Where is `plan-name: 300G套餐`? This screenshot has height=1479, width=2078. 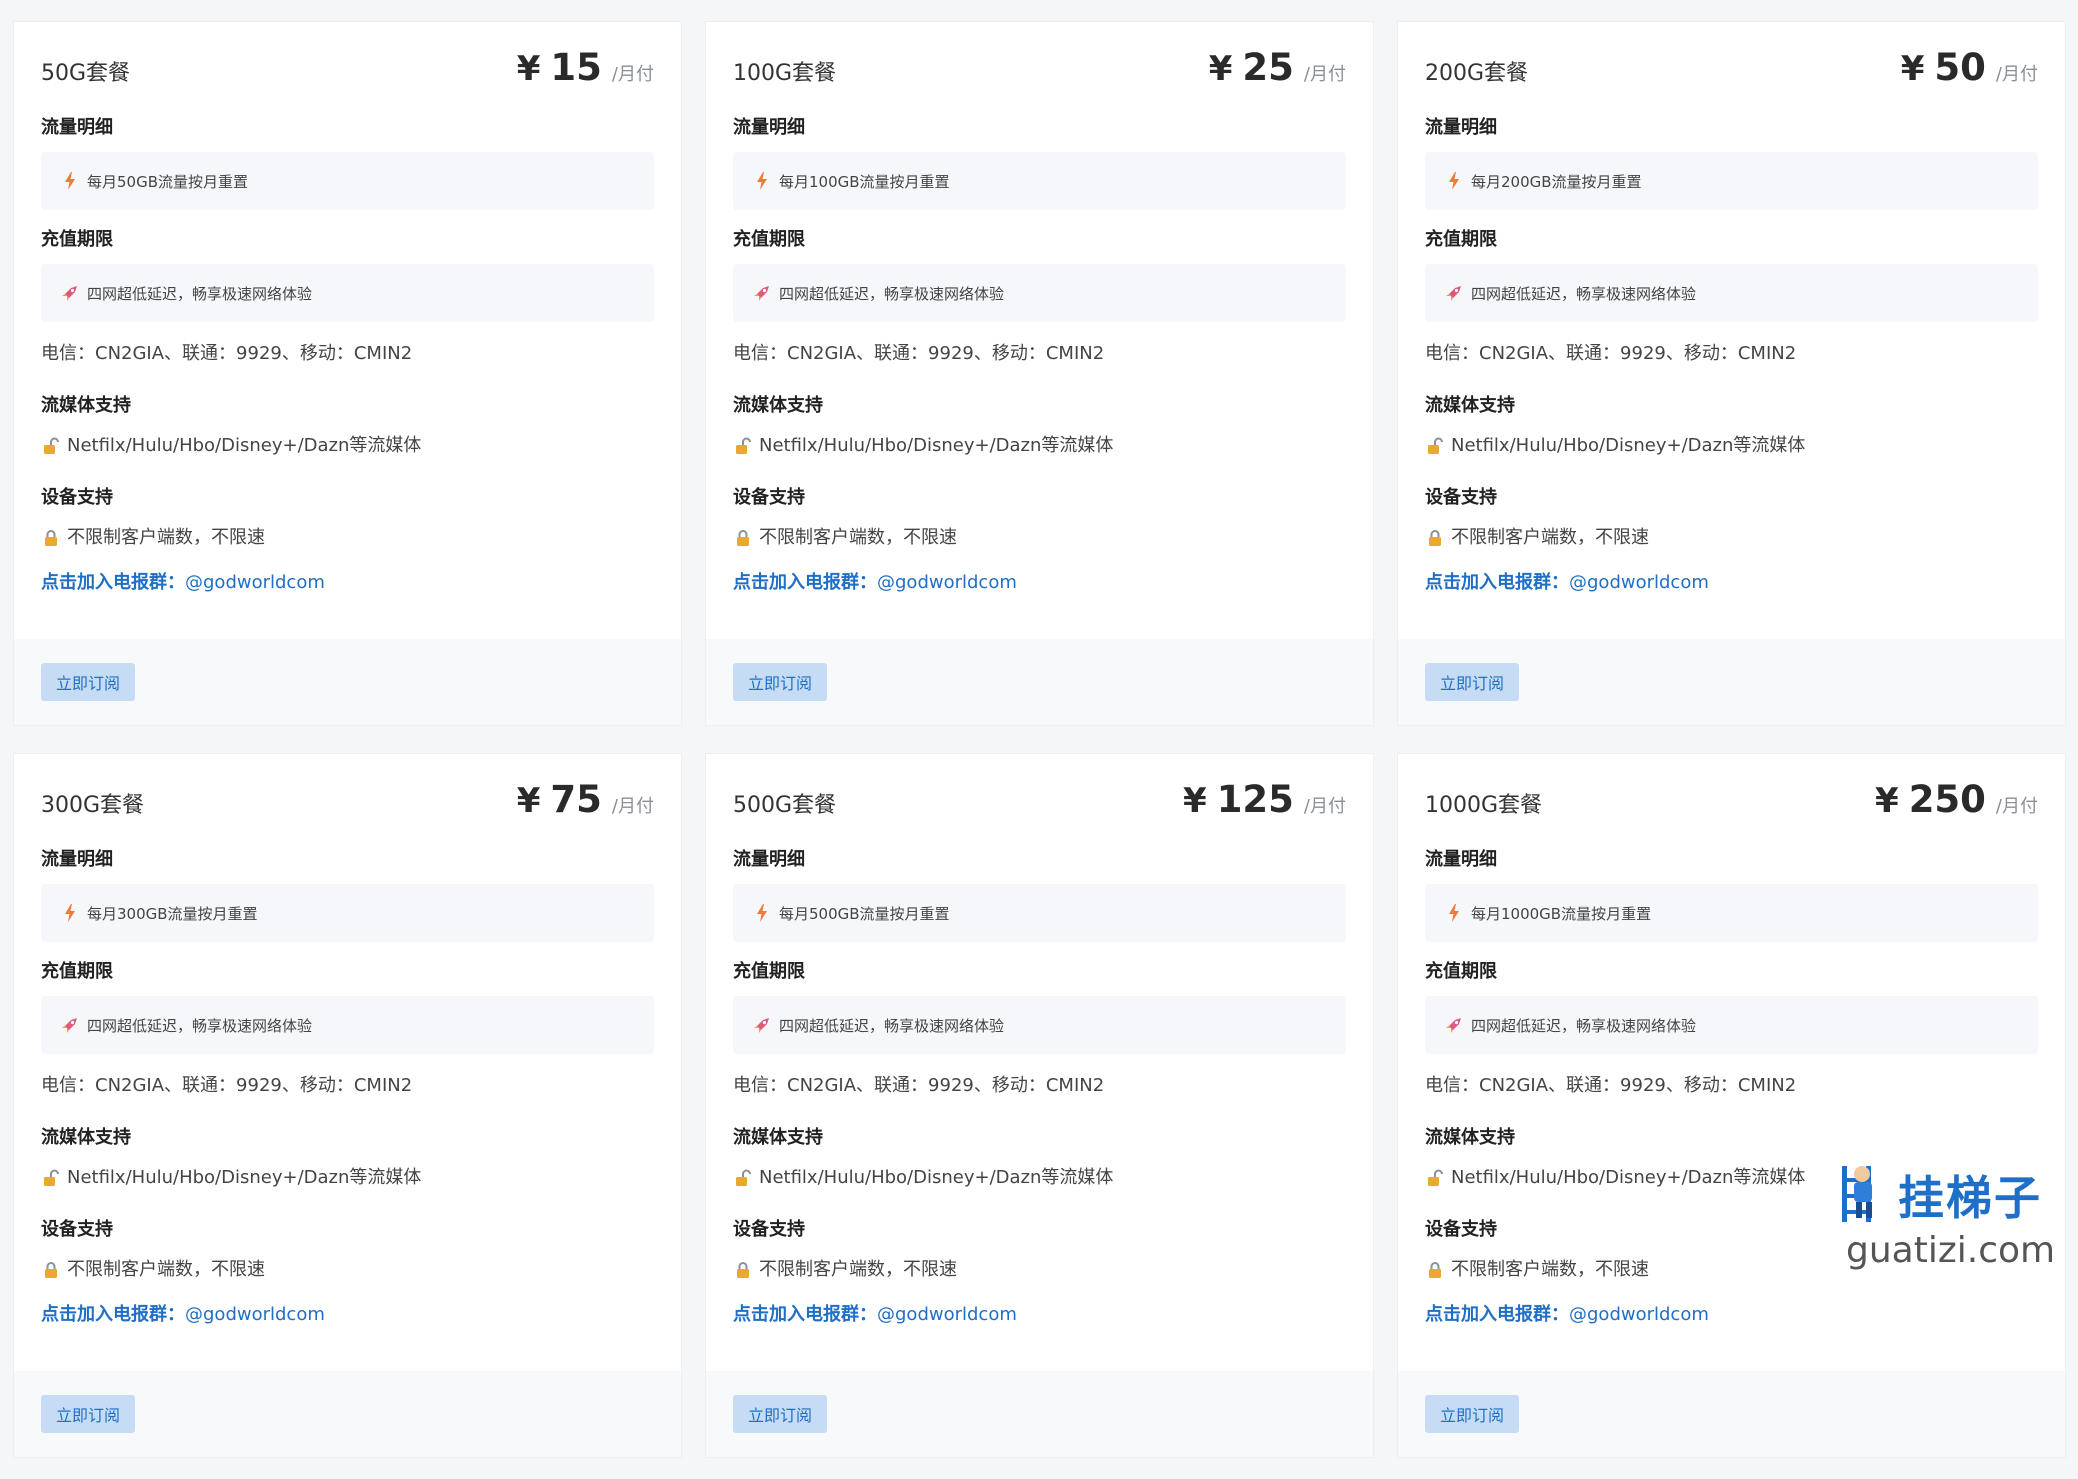 plan-name: 300G套餐 is located at coordinates (93, 805).